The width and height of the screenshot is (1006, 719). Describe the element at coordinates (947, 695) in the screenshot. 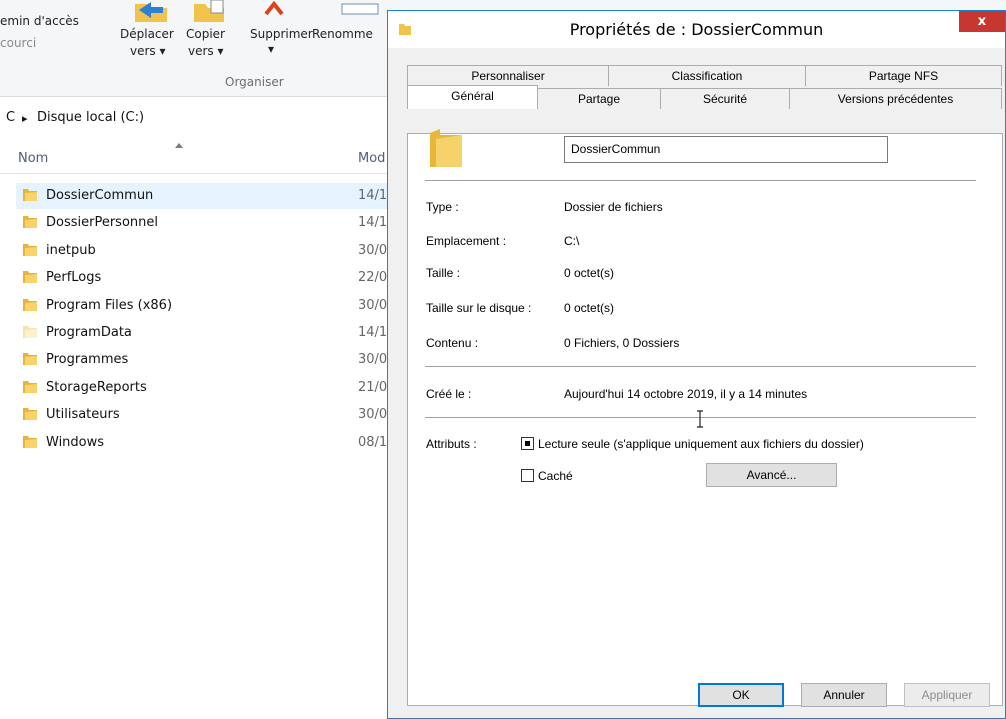

I see `apply-button: Appliquer` at that location.